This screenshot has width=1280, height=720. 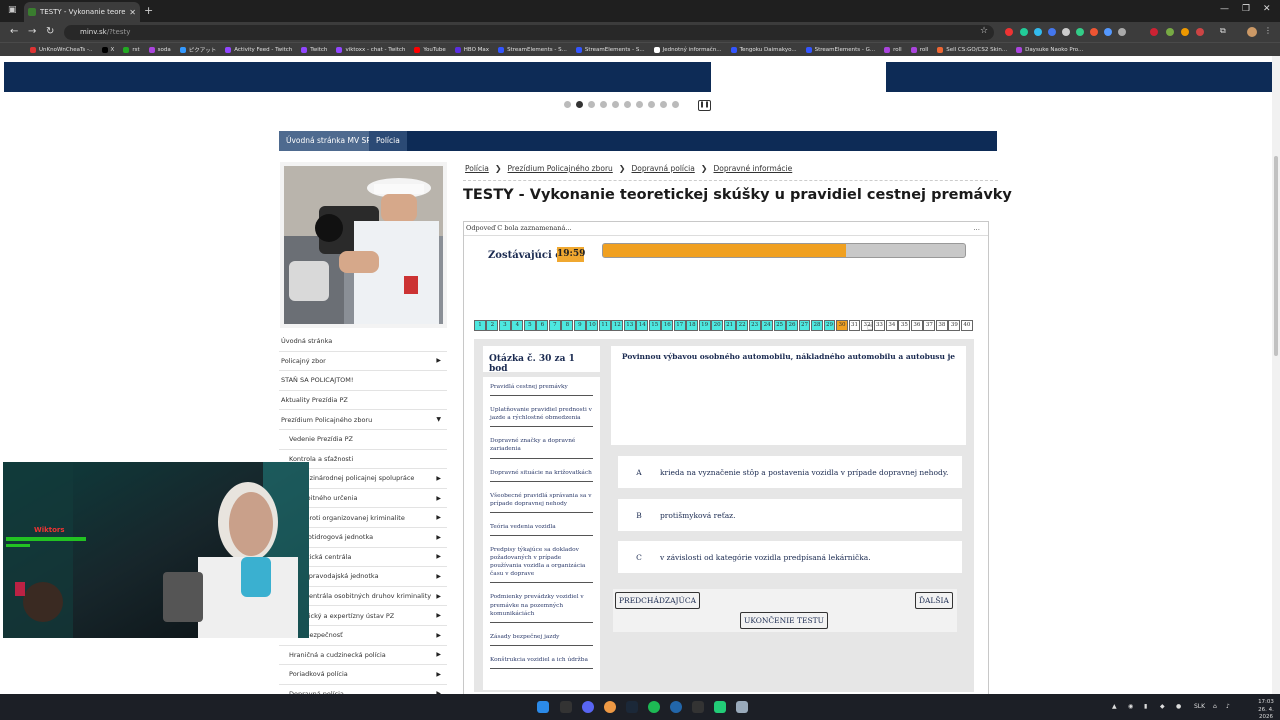 I want to click on question-number-button: 29, so click(x=829, y=325).